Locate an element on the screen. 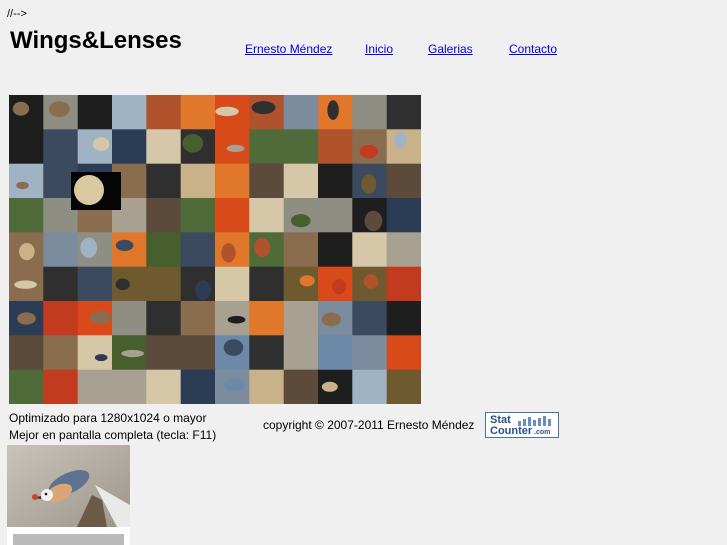 The height and width of the screenshot is (545, 727). statcounter-domain: .com is located at coordinates (542, 432).